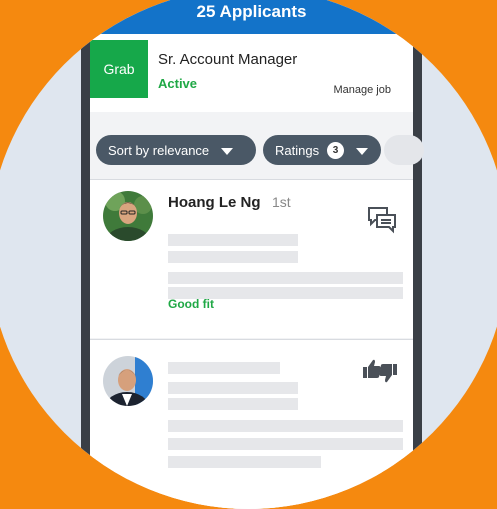  I want to click on applicant-rank: 1st, so click(281, 202).